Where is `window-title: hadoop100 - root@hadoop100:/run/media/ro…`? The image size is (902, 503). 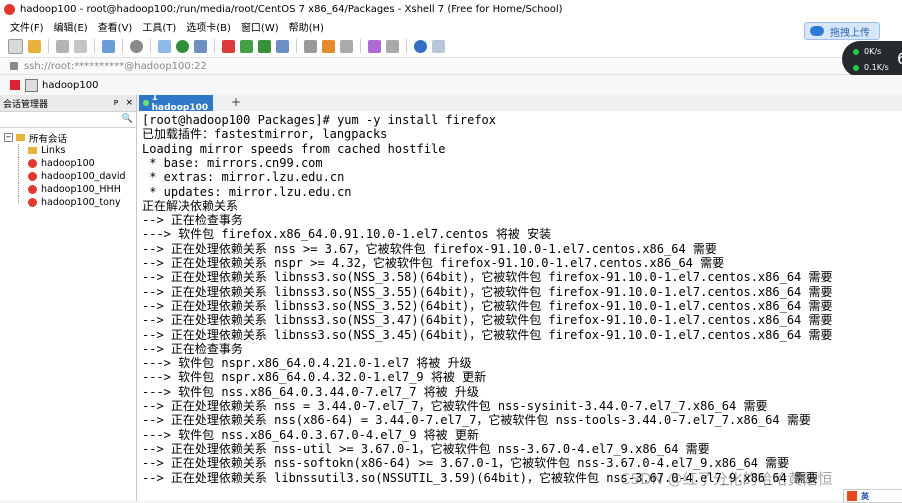 window-title: hadoop100 - root@hadoop100:/run/media/ro… is located at coordinates (291, 9).